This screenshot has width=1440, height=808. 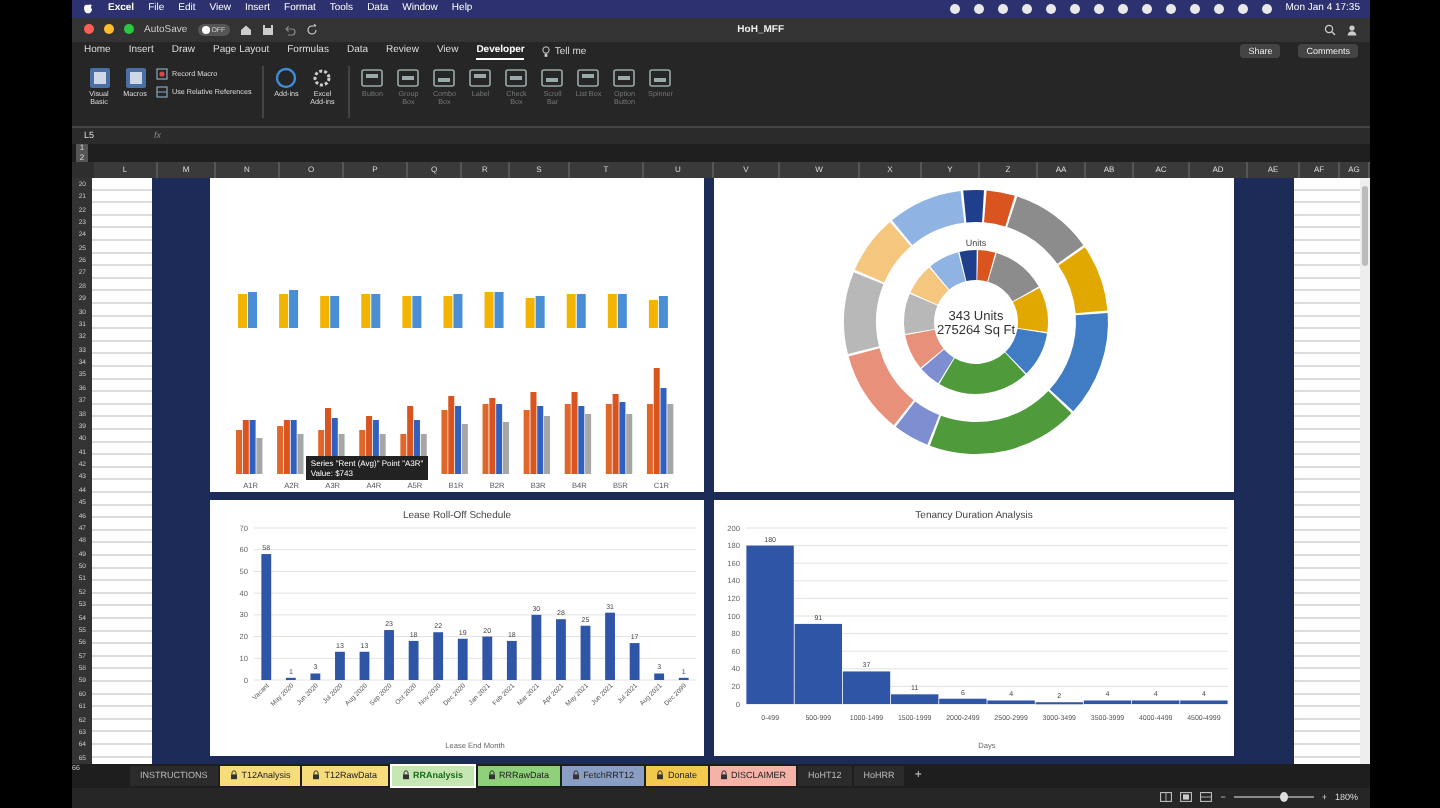 I want to click on normal-view-icon, so click(x=1166, y=797).